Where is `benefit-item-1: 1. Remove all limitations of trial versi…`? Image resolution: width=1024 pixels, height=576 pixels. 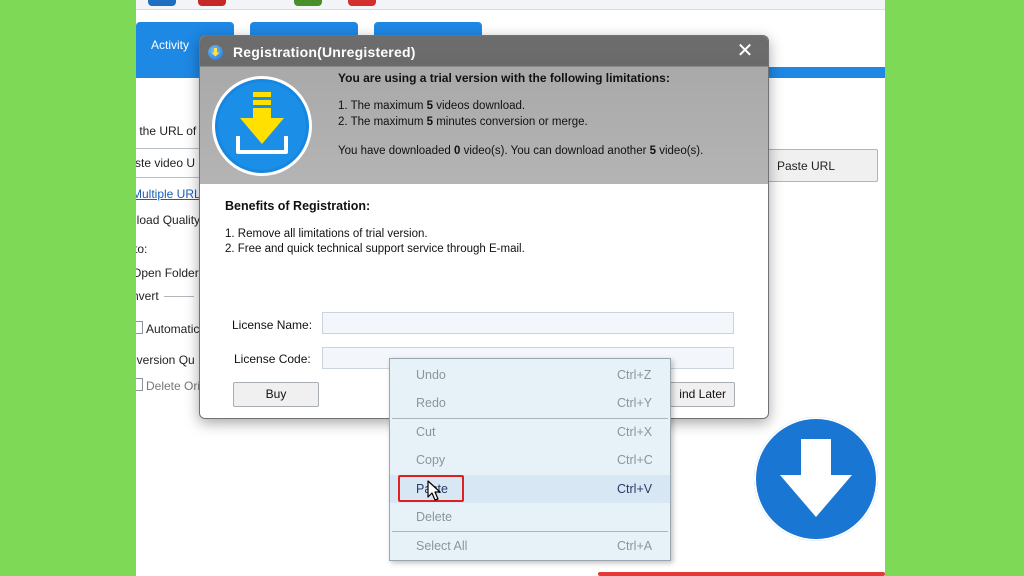
benefit-item-1: 1. Remove all limitations of trial versi… is located at coordinates (326, 234).